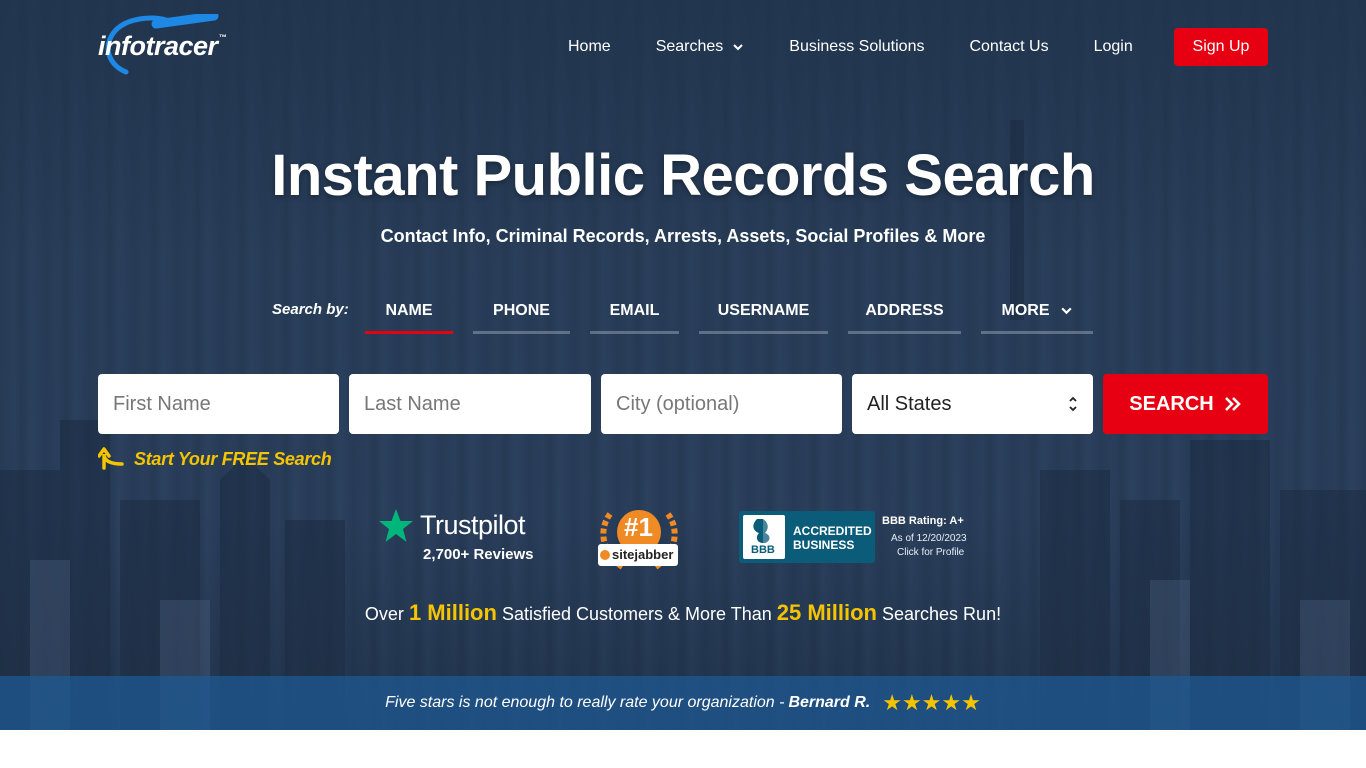  I want to click on bbb-accredited-text: ACCREDITED BUSINESS, so click(832, 538).